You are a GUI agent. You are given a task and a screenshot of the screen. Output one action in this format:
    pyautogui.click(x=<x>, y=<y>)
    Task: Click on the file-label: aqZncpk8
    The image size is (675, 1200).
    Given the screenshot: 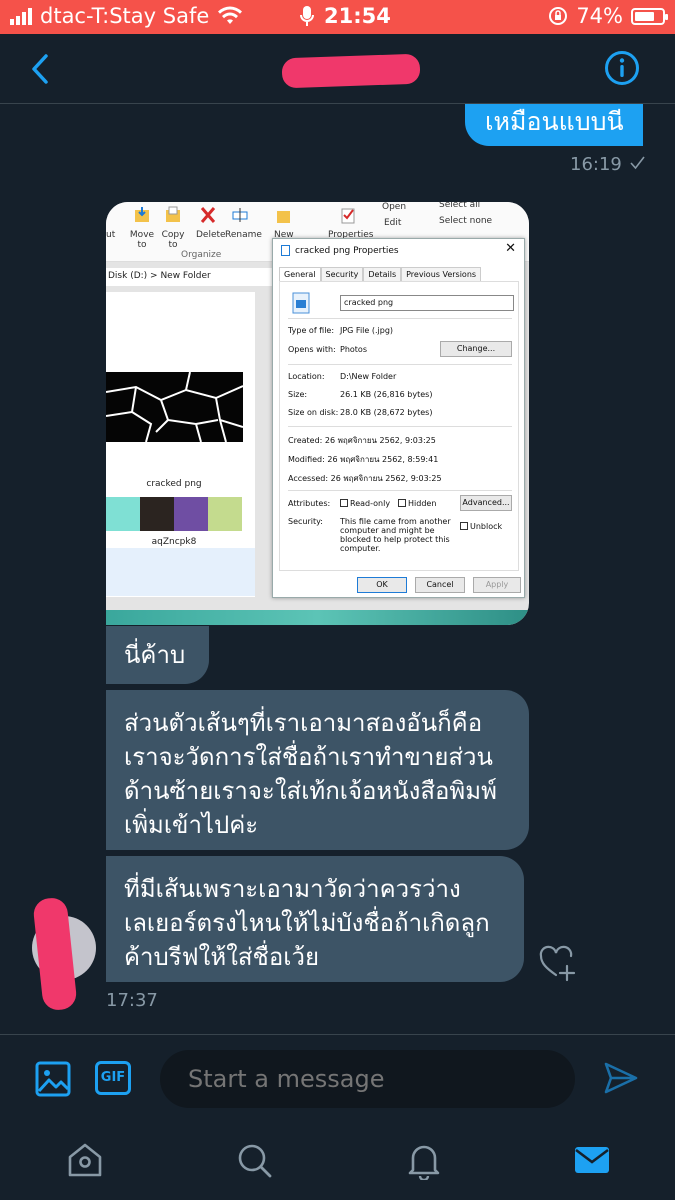 What is the action you would take?
    pyautogui.click(x=174, y=542)
    